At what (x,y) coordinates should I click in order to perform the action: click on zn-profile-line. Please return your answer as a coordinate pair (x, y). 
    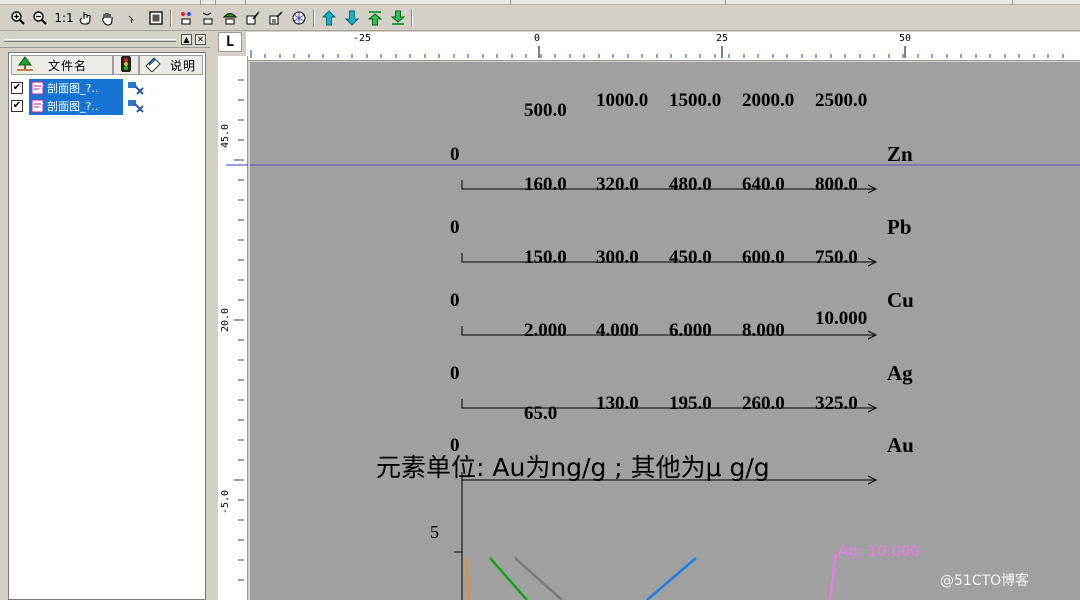
    Looking at the image, I should click on (833, 576).